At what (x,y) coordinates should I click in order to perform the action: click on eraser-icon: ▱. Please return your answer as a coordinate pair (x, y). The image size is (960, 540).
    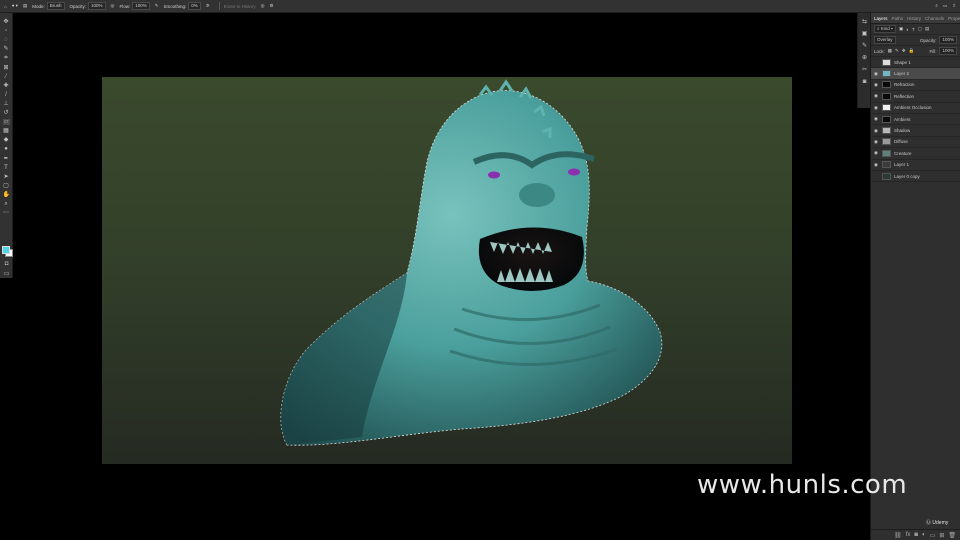
    Looking at the image, I should click on (6, 122).